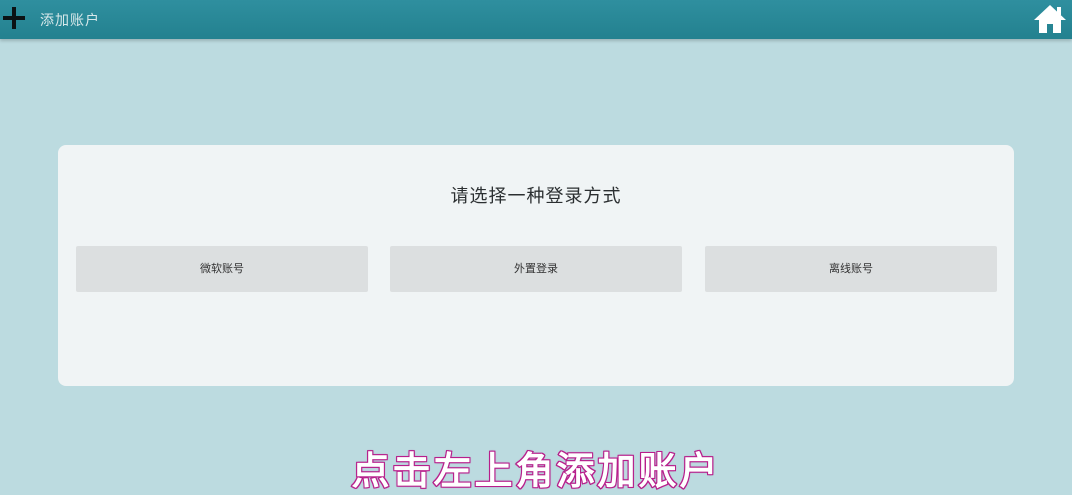 This screenshot has width=1072, height=495. I want to click on home-button, so click(1050, 19).